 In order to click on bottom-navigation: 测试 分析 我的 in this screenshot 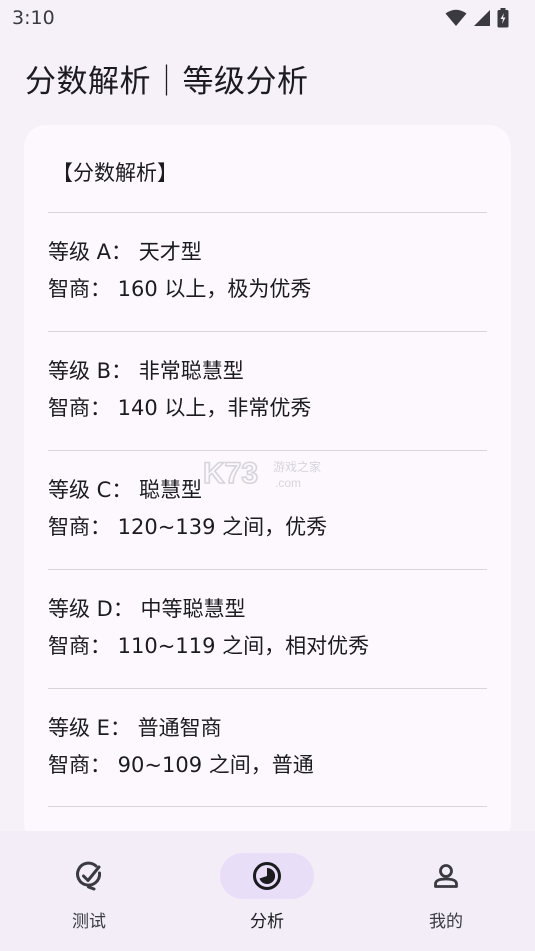, I will do `click(267, 891)`.